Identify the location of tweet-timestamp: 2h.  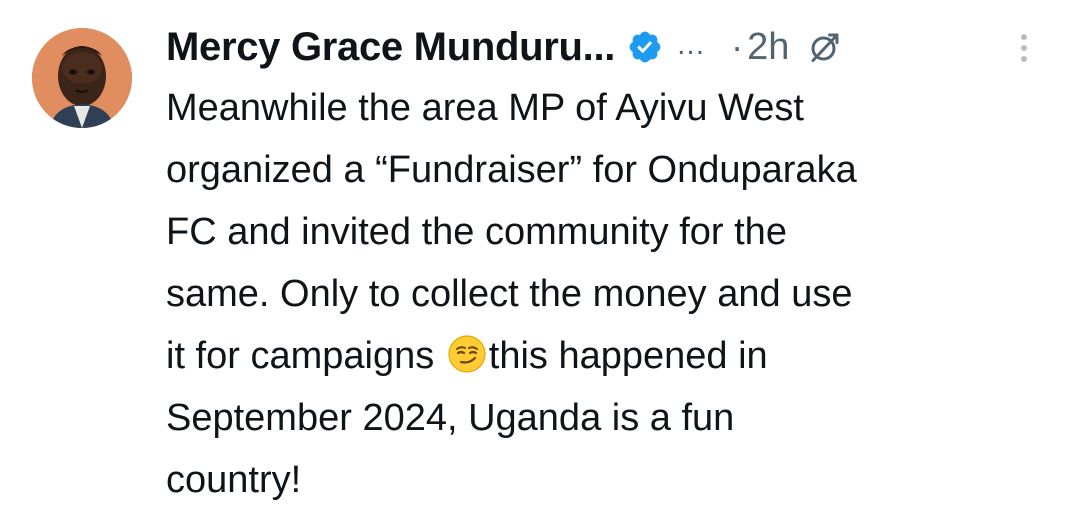
(768, 47).